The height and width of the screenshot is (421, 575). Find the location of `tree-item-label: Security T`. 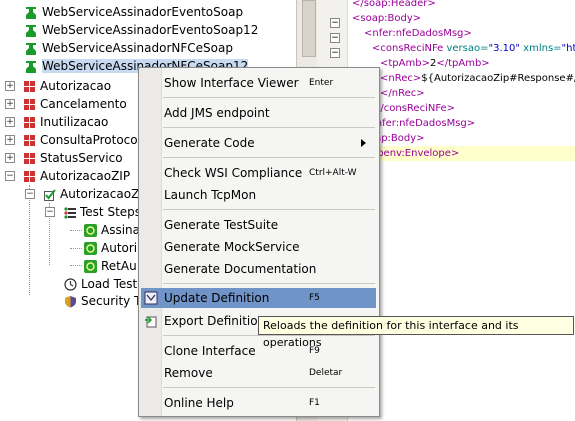

tree-item-label: Security T is located at coordinates (111, 301).